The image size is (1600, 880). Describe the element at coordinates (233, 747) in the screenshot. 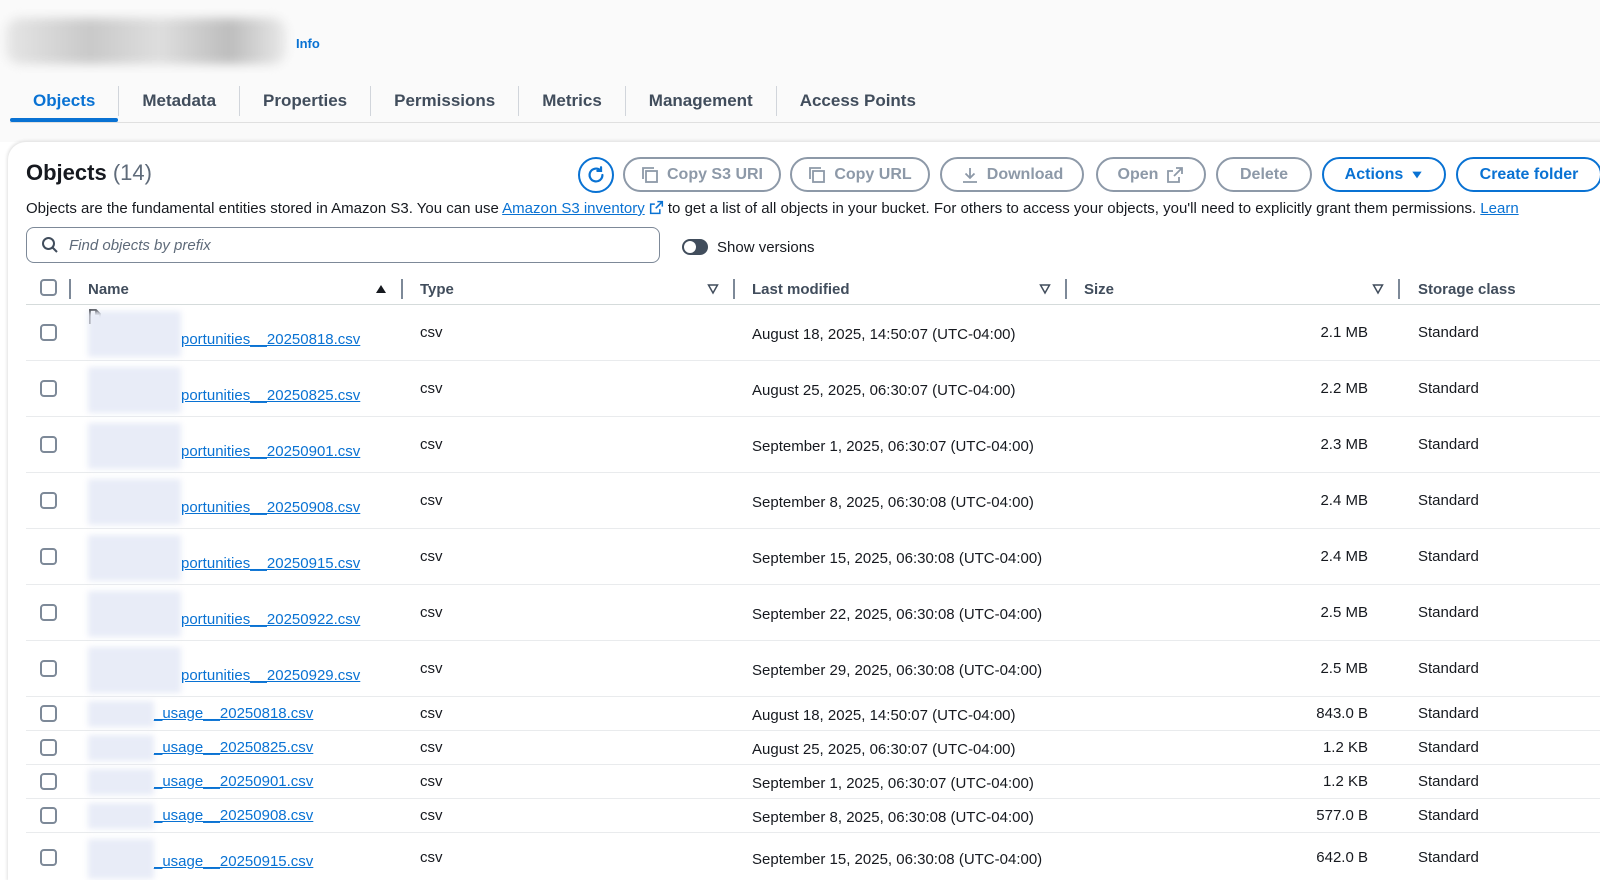

I see `object-name-link: _usage__20250825.csv` at that location.